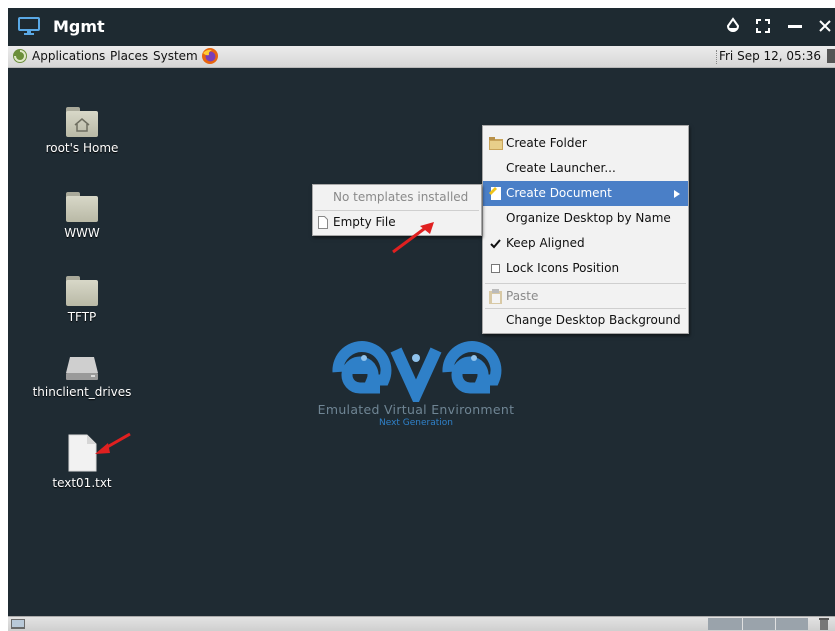 Image resolution: width=835 pixels, height=631 pixels. Describe the element at coordinates (68, 56) in the screenshot. I see `applications-menu: Applications` at that location.